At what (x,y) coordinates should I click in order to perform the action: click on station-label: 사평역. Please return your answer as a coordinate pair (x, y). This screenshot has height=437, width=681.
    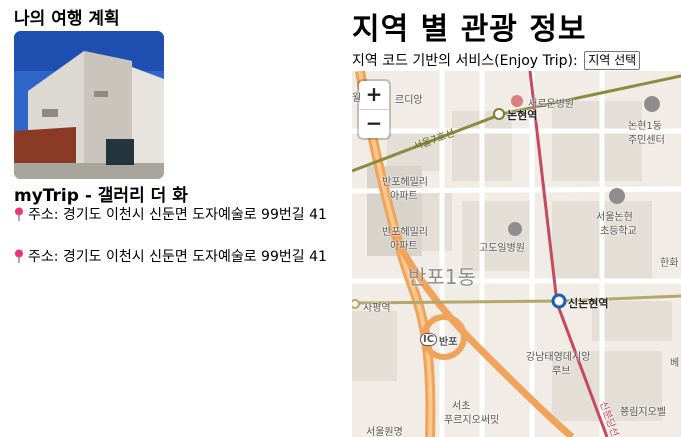
    Looking at the image, I should click on (377, 308).